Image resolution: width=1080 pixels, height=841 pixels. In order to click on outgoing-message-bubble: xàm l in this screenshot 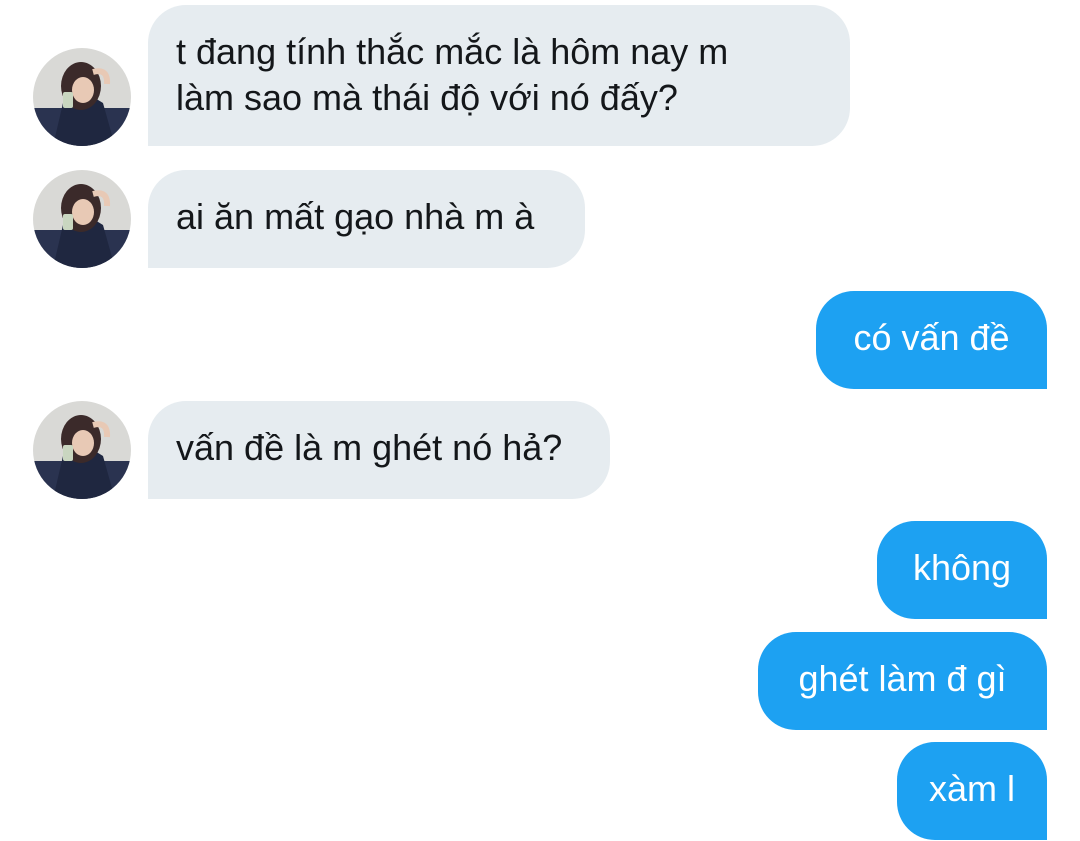, I will do `click(972, 791)`.